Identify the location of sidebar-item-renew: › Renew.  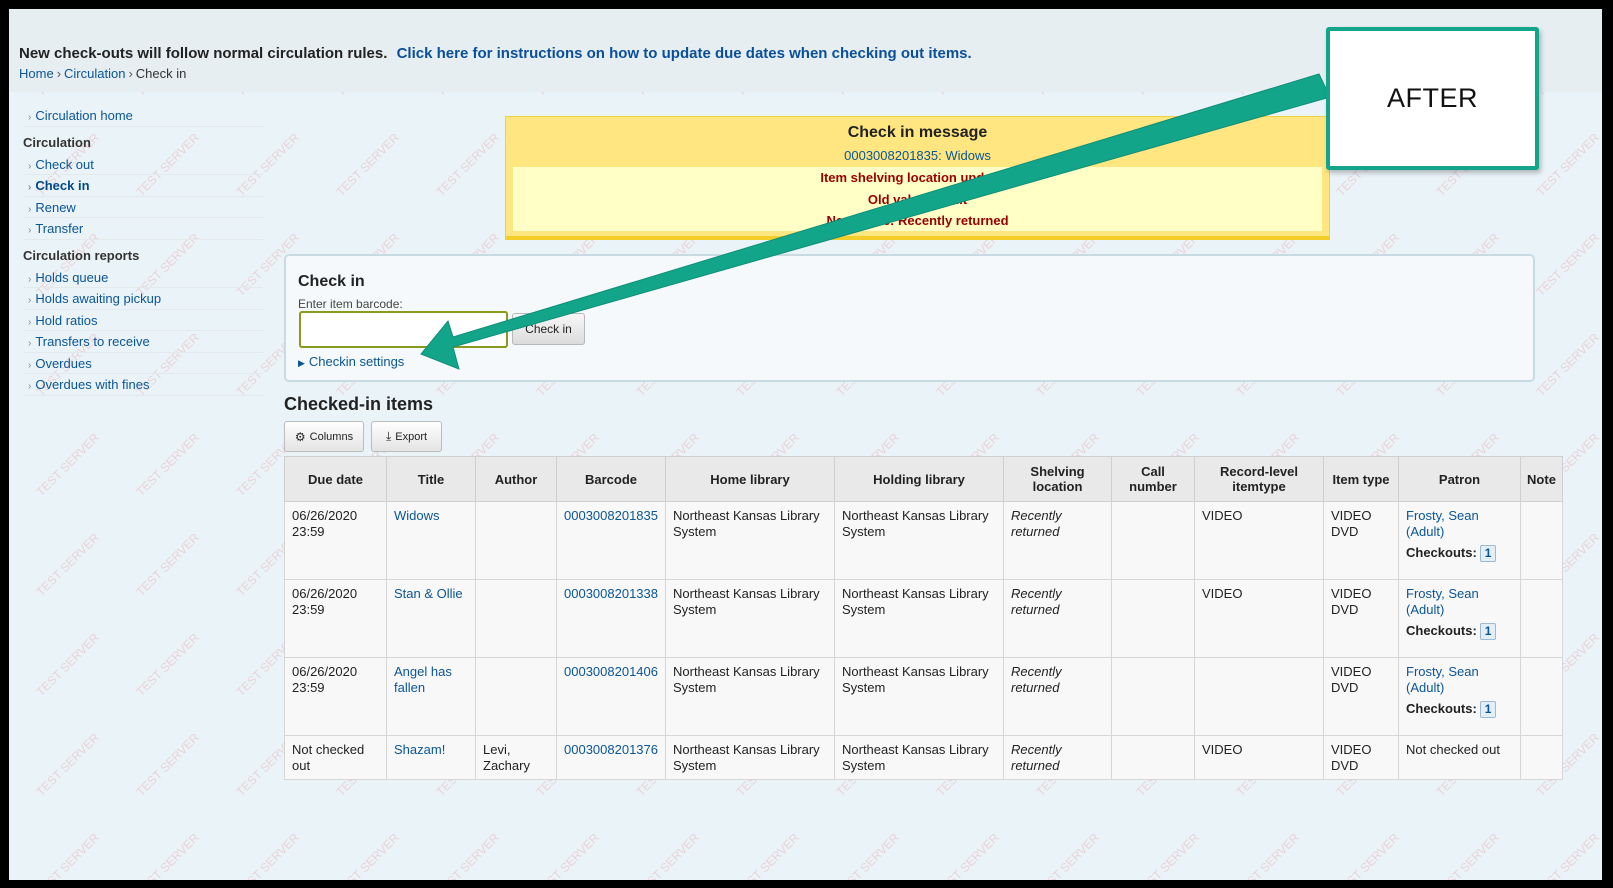
(143, 207).